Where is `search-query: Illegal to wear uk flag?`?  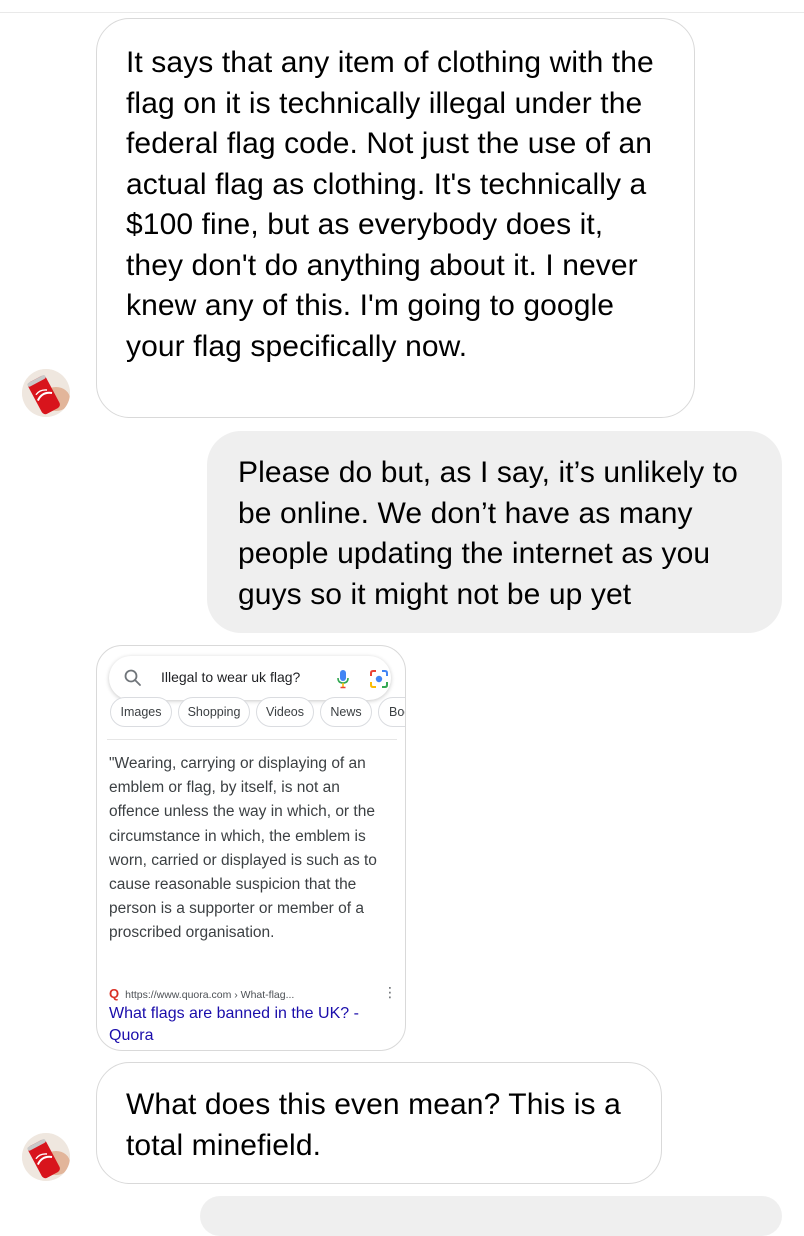 search-query: Illegal to wear uk flag? is located at coordinates (231, 677).